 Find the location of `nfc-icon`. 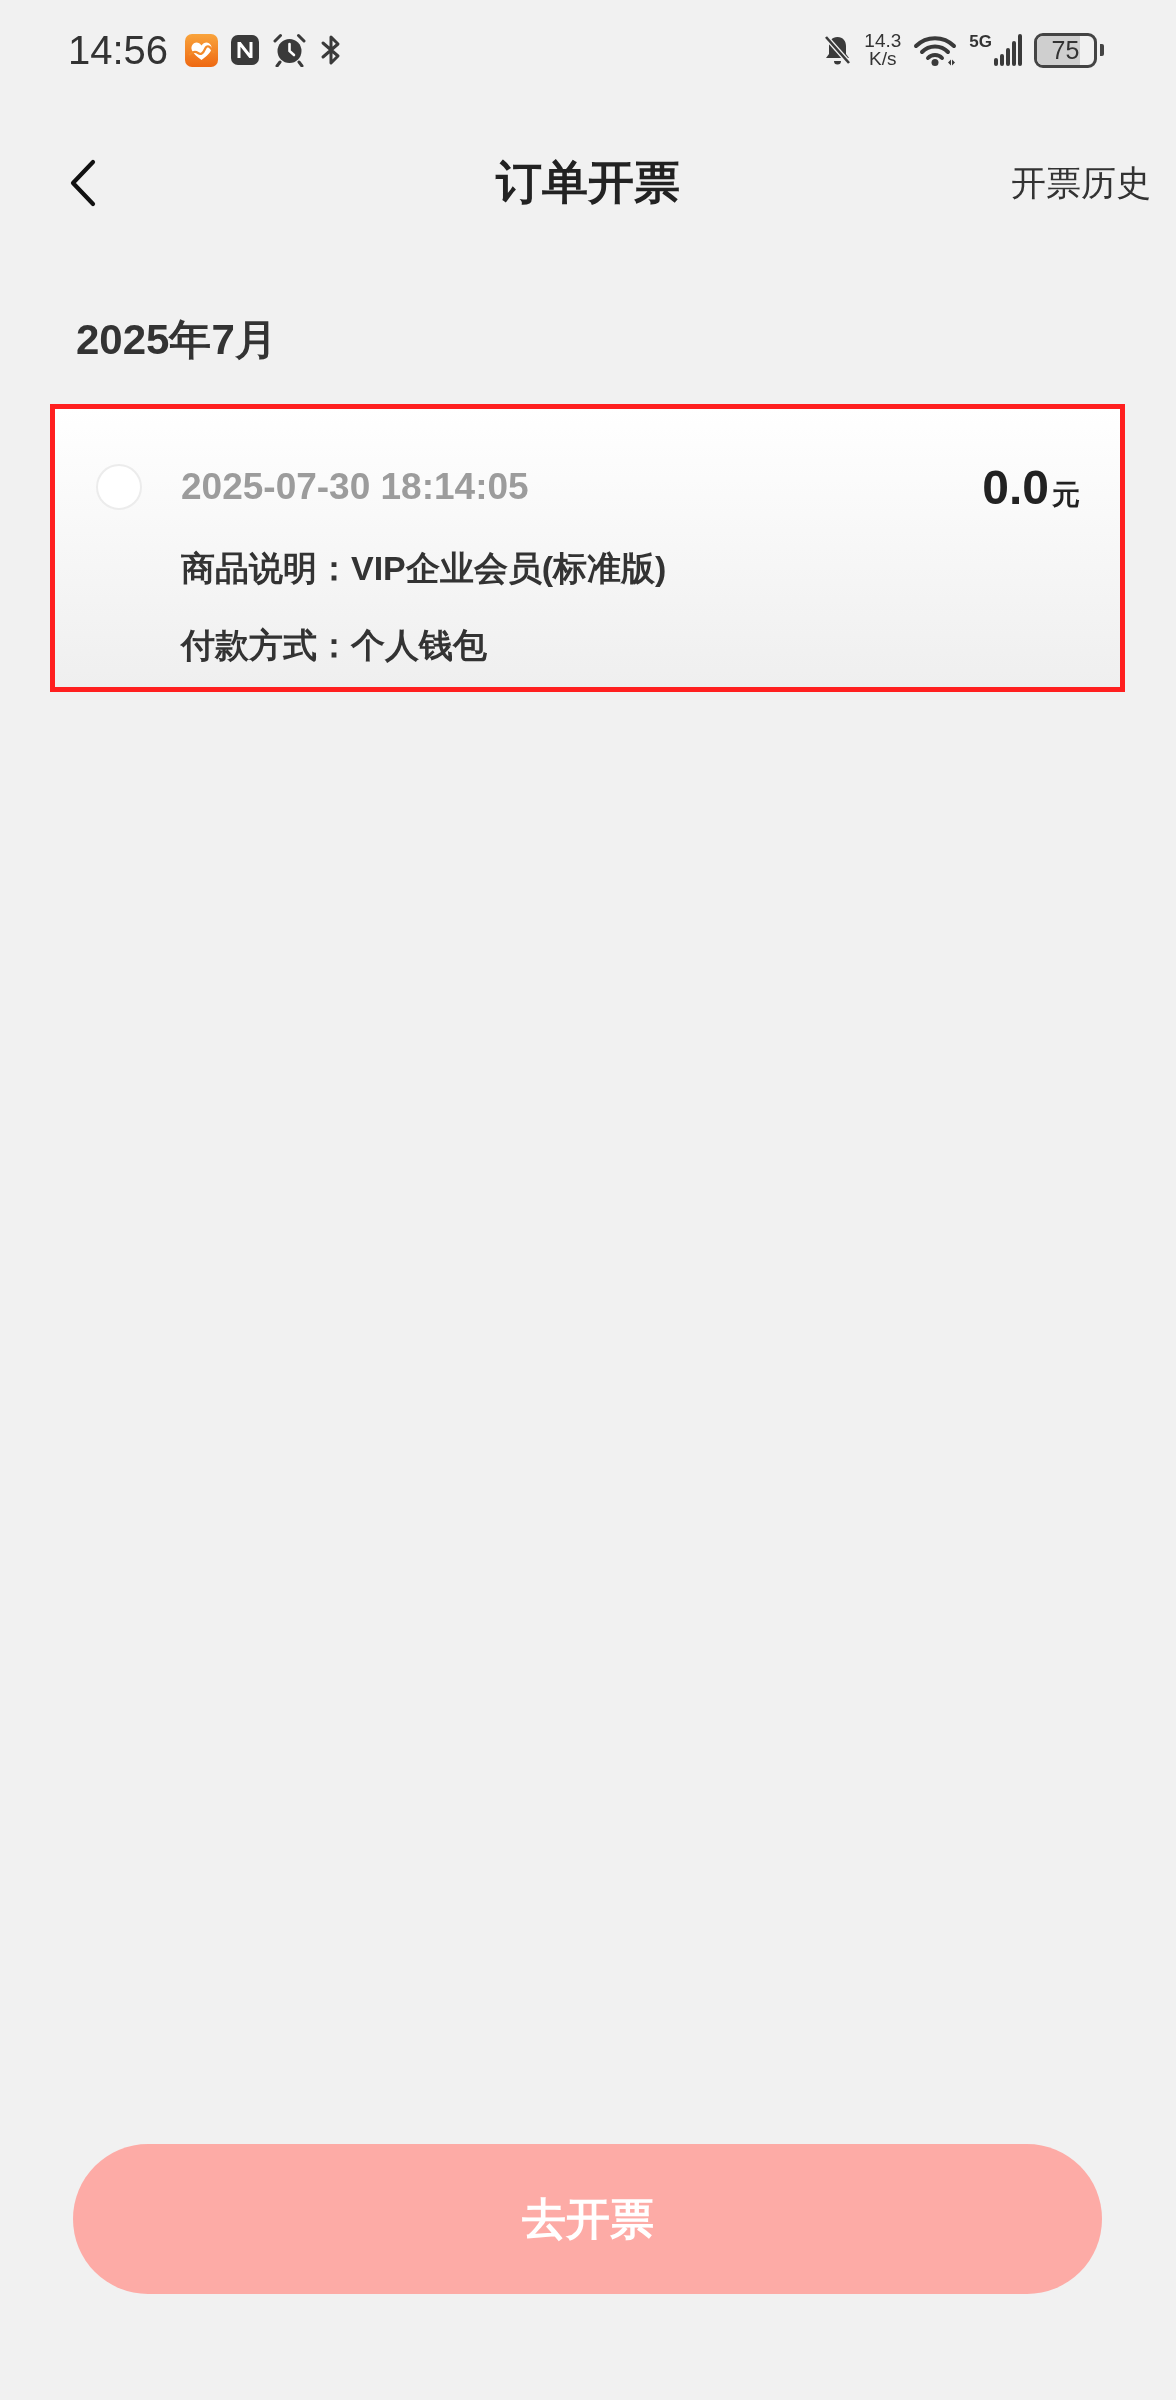

nfc-icon is located at coordinates (245, 50).